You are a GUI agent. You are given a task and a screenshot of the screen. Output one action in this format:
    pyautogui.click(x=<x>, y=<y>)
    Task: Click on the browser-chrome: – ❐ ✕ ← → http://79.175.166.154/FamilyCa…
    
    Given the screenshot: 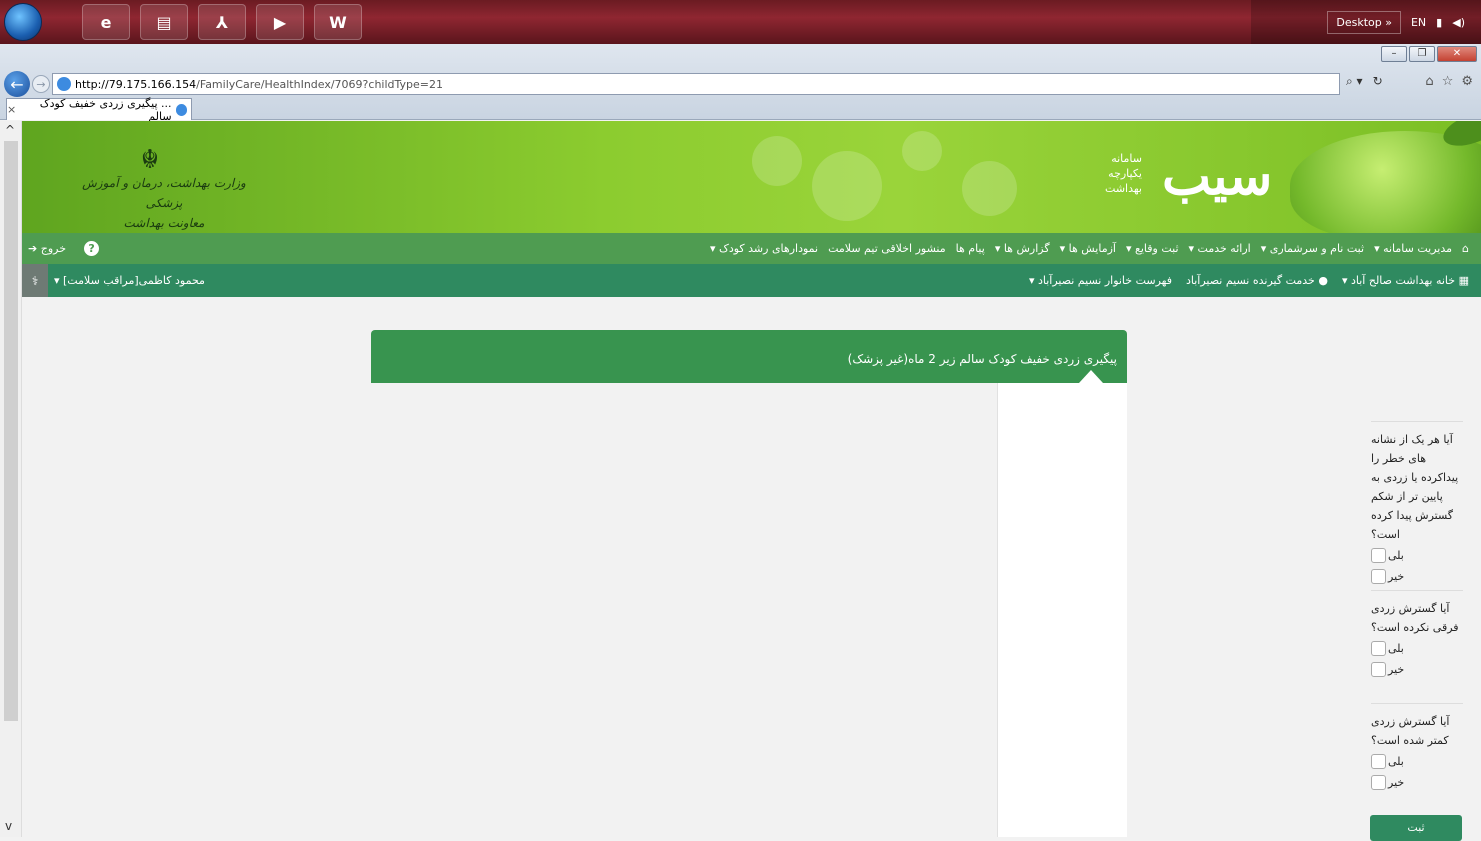 What is the action you would take?
    pyautogui.click(x=740, y=83)
    